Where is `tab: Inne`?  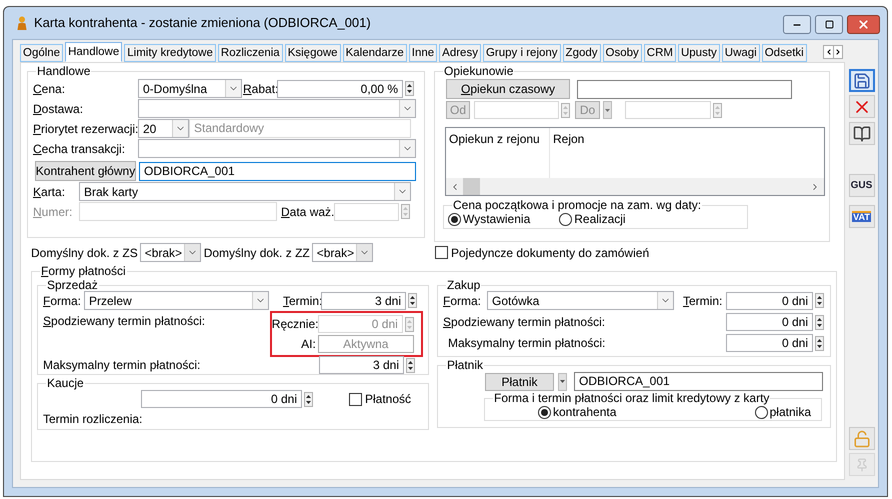 tab: Inne is located at coordinates (423, 53).